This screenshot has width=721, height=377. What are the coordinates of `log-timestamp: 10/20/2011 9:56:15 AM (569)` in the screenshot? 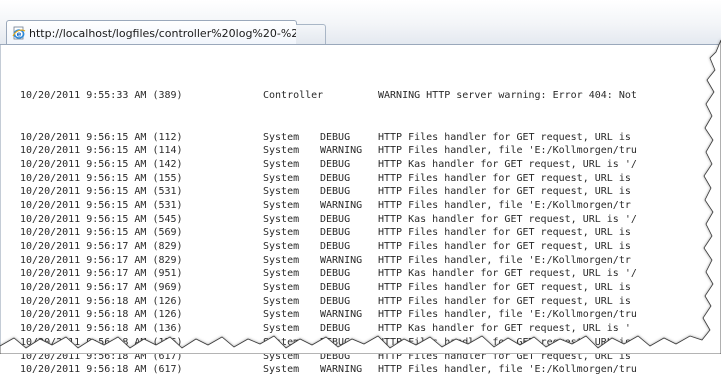 It's located at (101, 233).